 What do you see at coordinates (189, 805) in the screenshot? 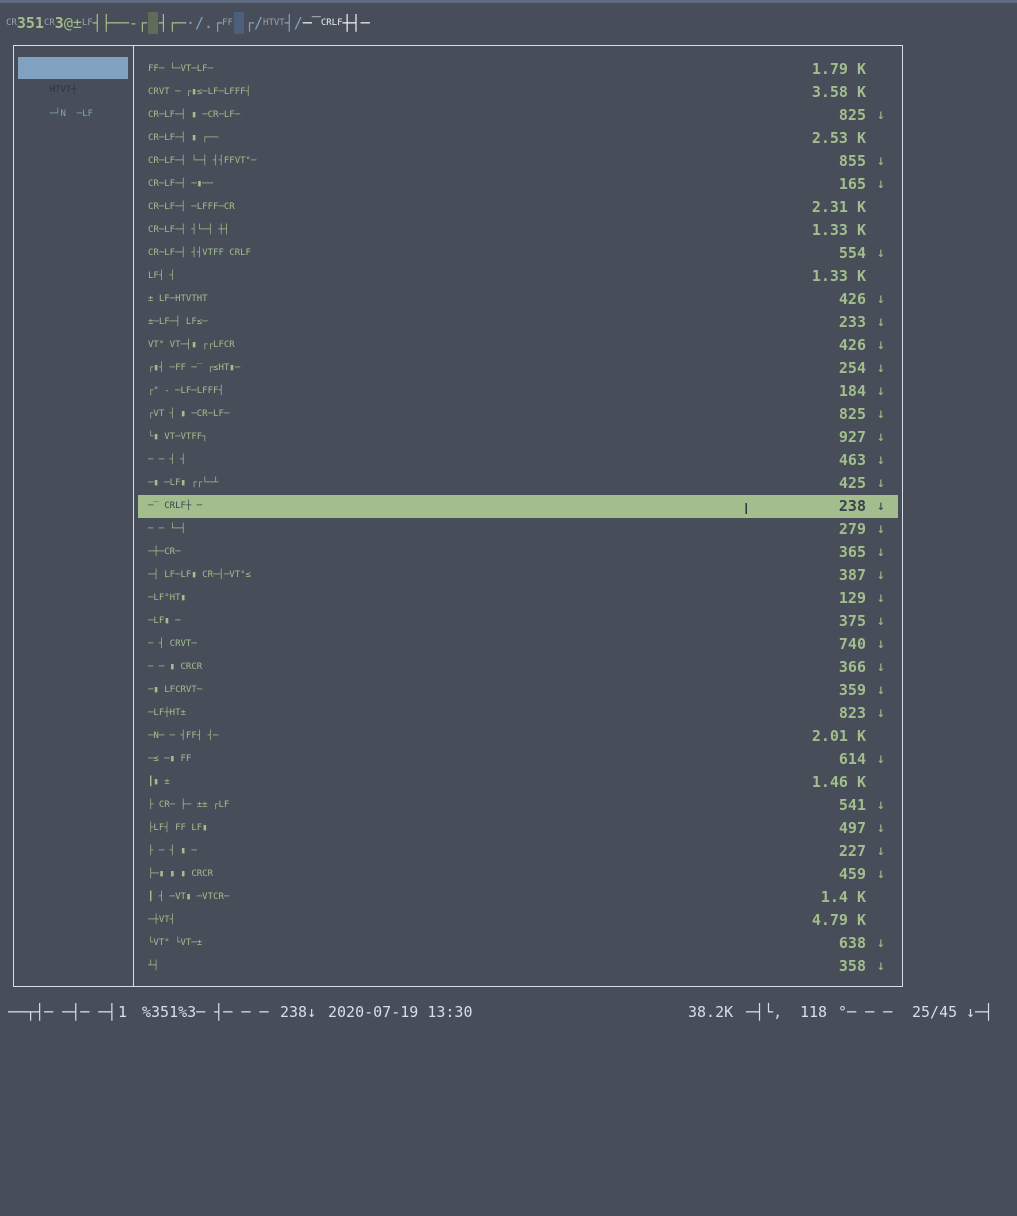
I see `file-name: ├ CR─ ├─ ±± ┌LF` at bounding box center [189, 805].